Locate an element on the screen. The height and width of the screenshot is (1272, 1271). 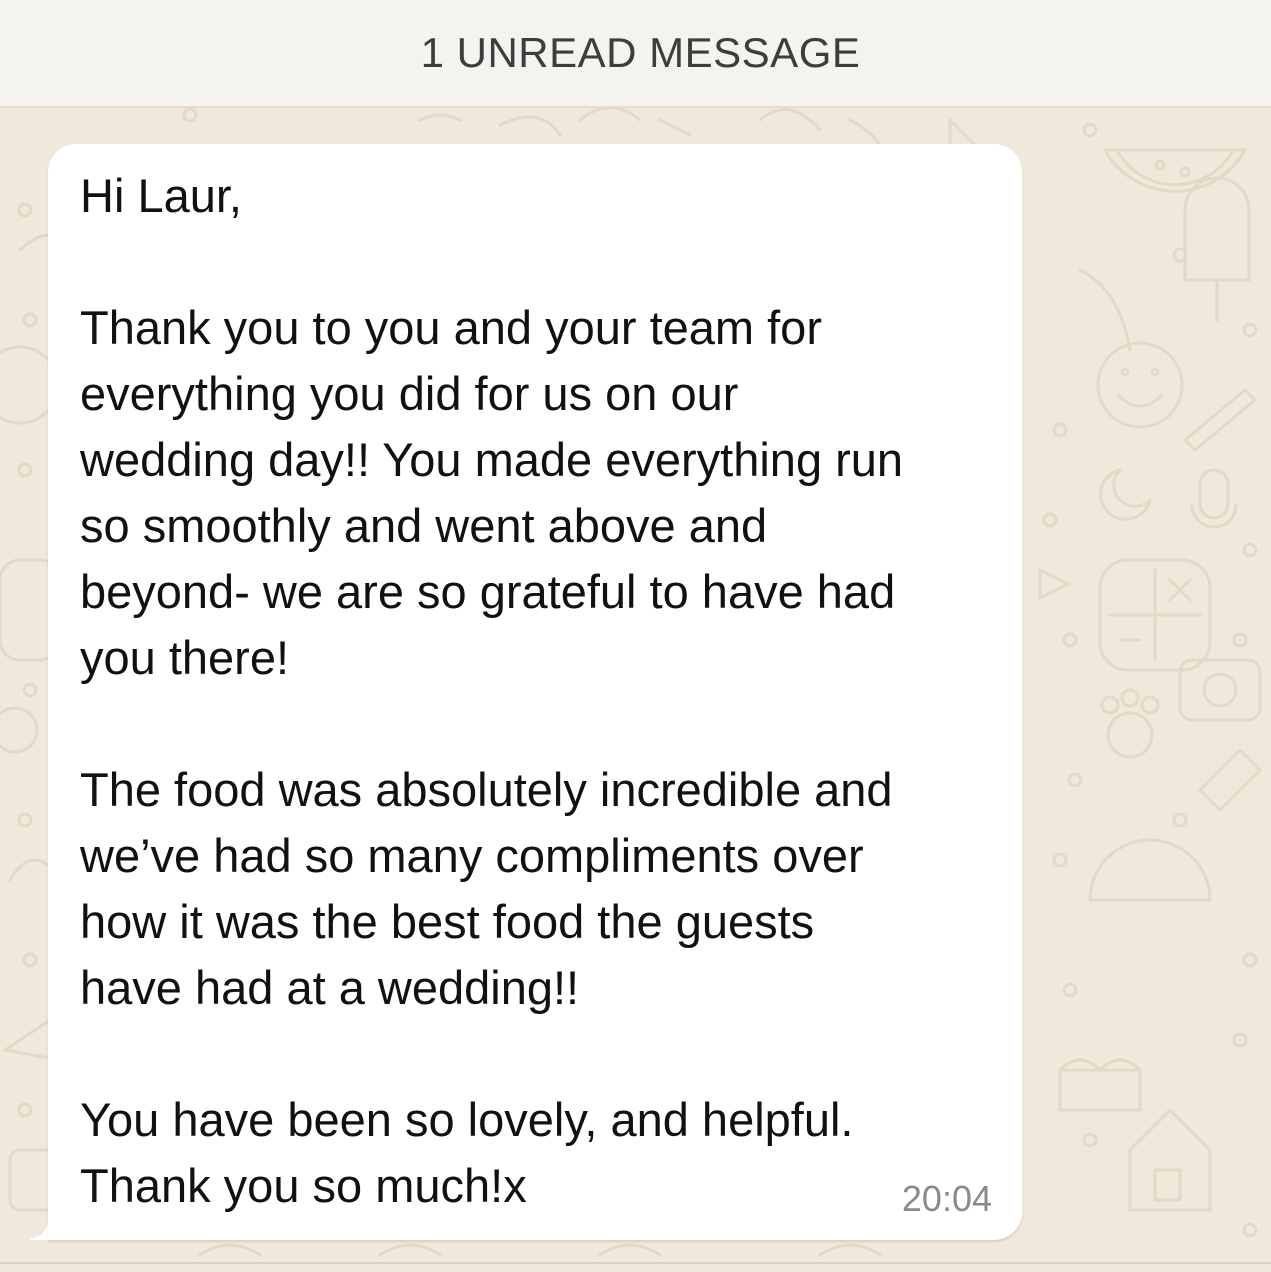
message-line: you there! is located at coordinates (185, 657).